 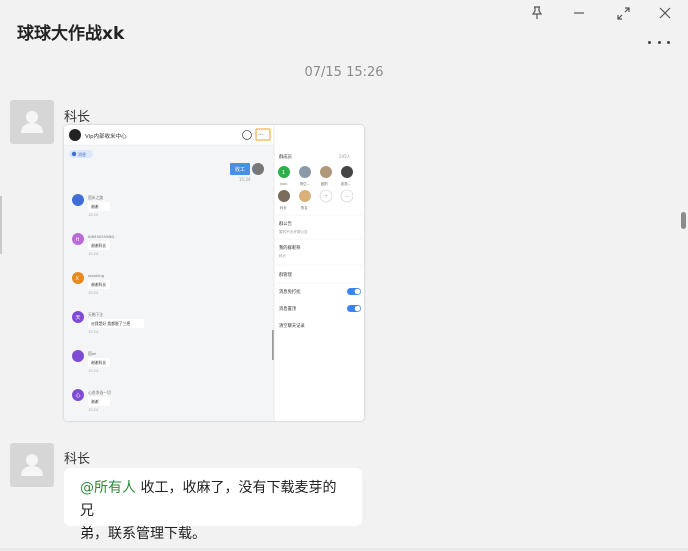 What do you see at coordinates (75, 135) in the screenshot?
I see `group-logo-icon` at bounding box center [75, 135].